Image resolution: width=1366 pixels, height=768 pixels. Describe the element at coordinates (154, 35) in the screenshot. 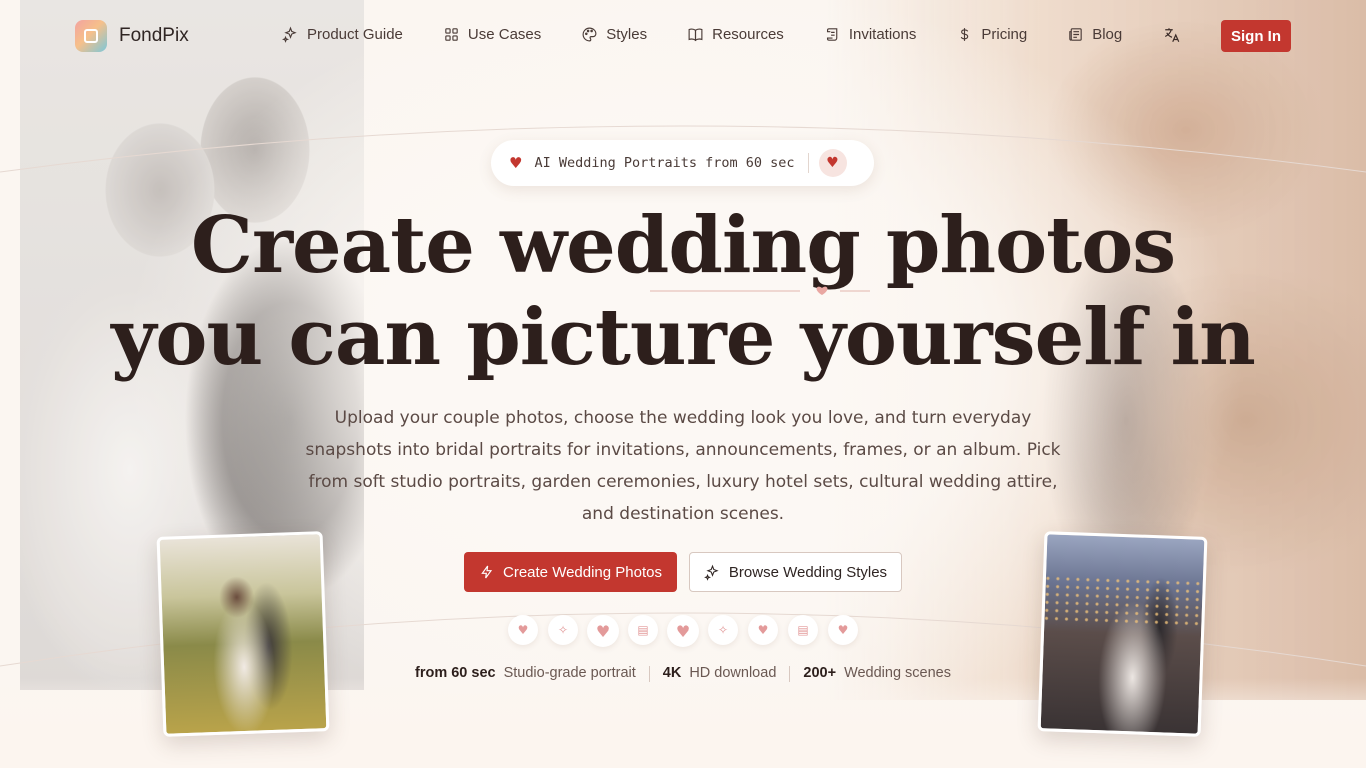

I see `brand-name: FondPix` at that location.